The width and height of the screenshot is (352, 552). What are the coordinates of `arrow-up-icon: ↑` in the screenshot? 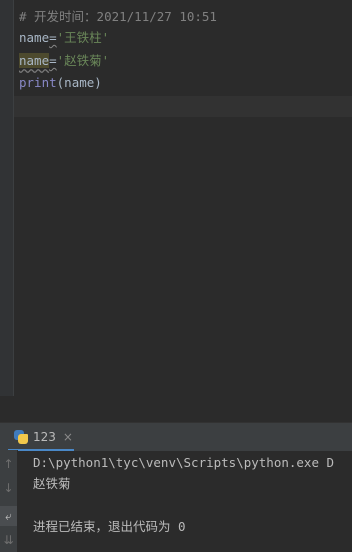 It's located at (8, 464).